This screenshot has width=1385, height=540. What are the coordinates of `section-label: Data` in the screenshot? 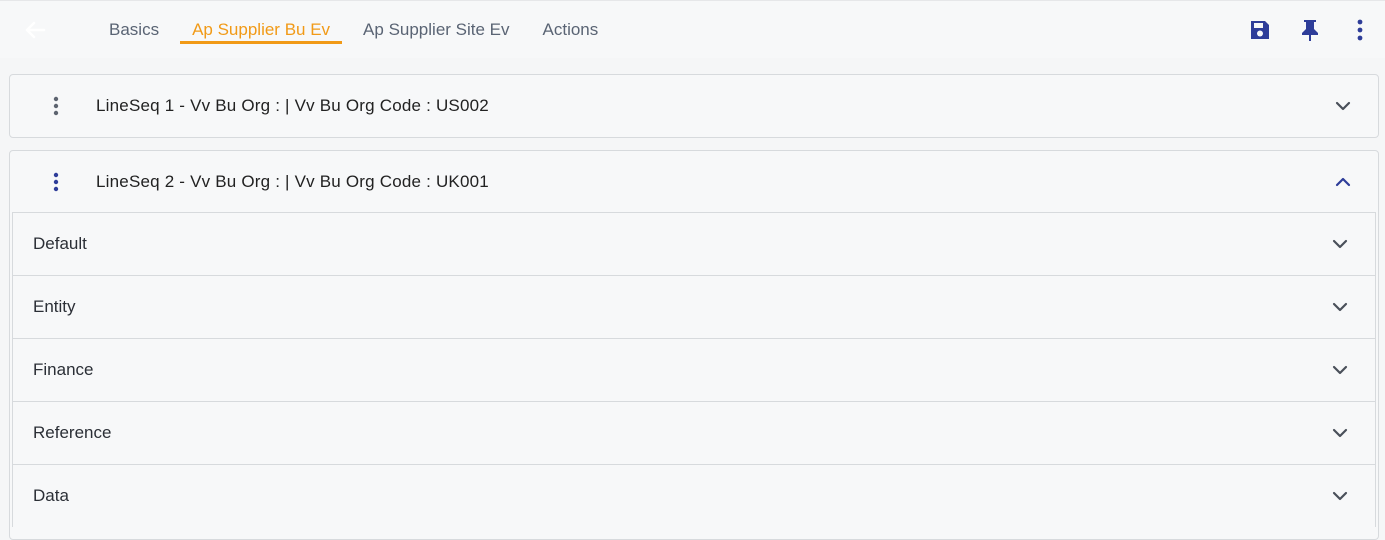 It's located at (51, 495).